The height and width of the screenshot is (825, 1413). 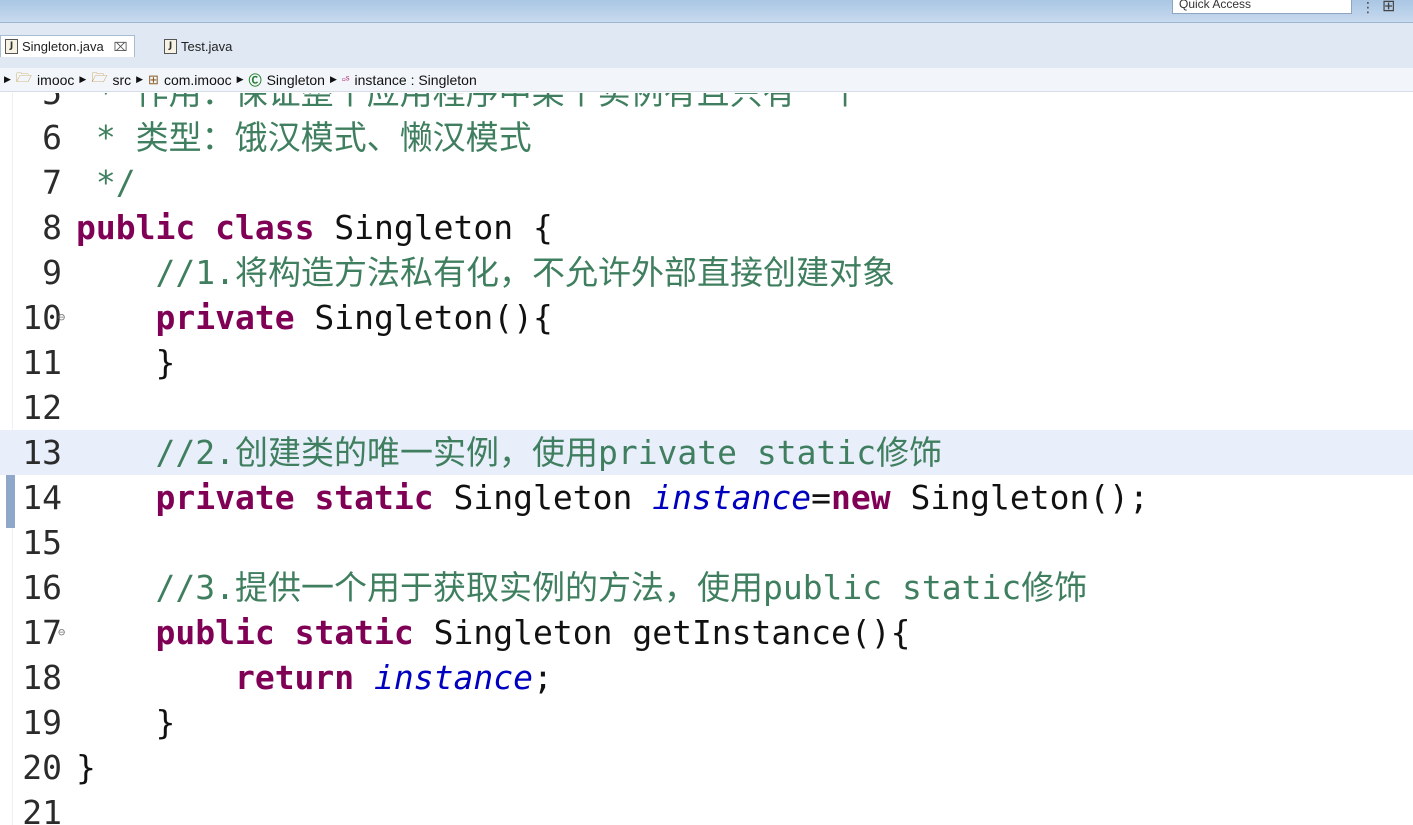 I want to click on code-line-8: 8 public class Singleton {, so click(x=706, y=227).